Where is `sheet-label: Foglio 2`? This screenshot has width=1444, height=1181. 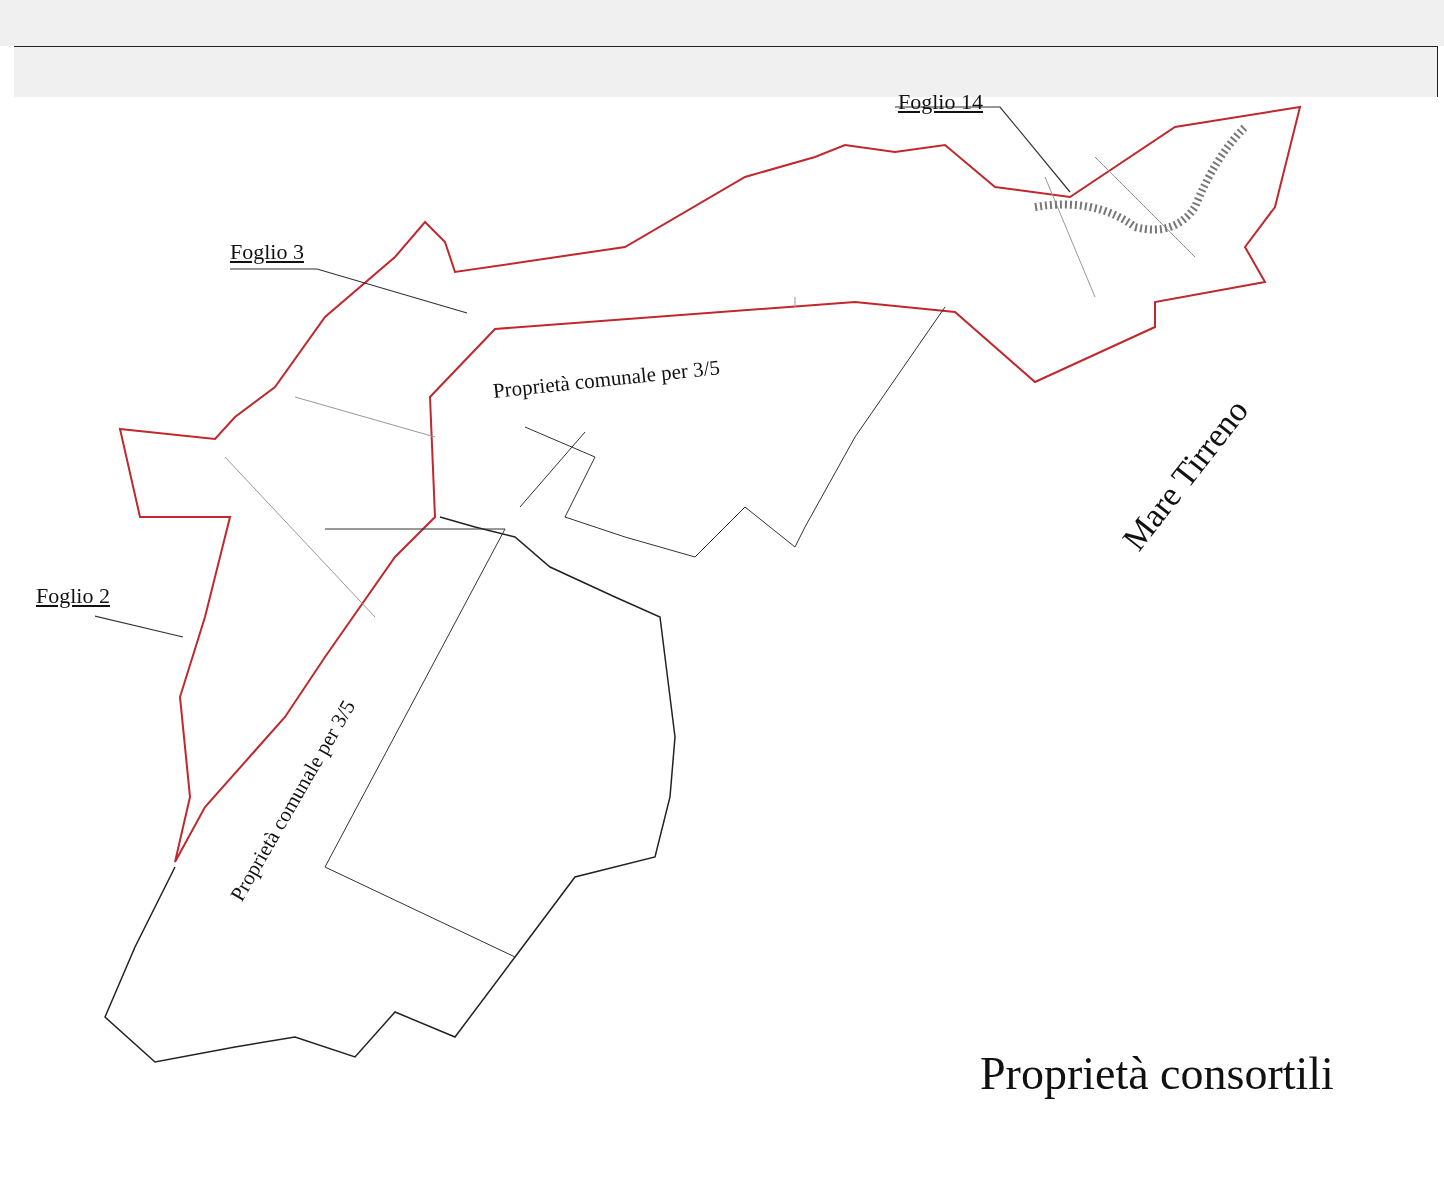
sheet-label: Foglio 2 is located at coordinates (73, 596).